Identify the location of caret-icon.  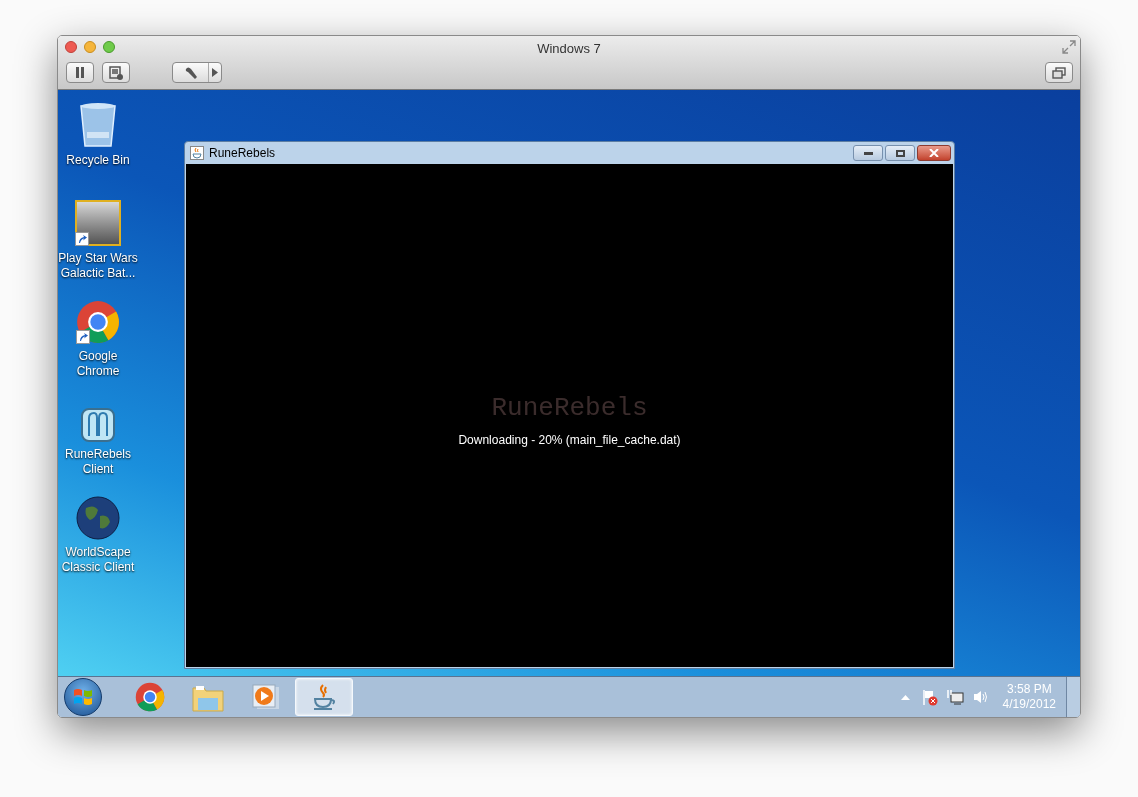
(215, 72).